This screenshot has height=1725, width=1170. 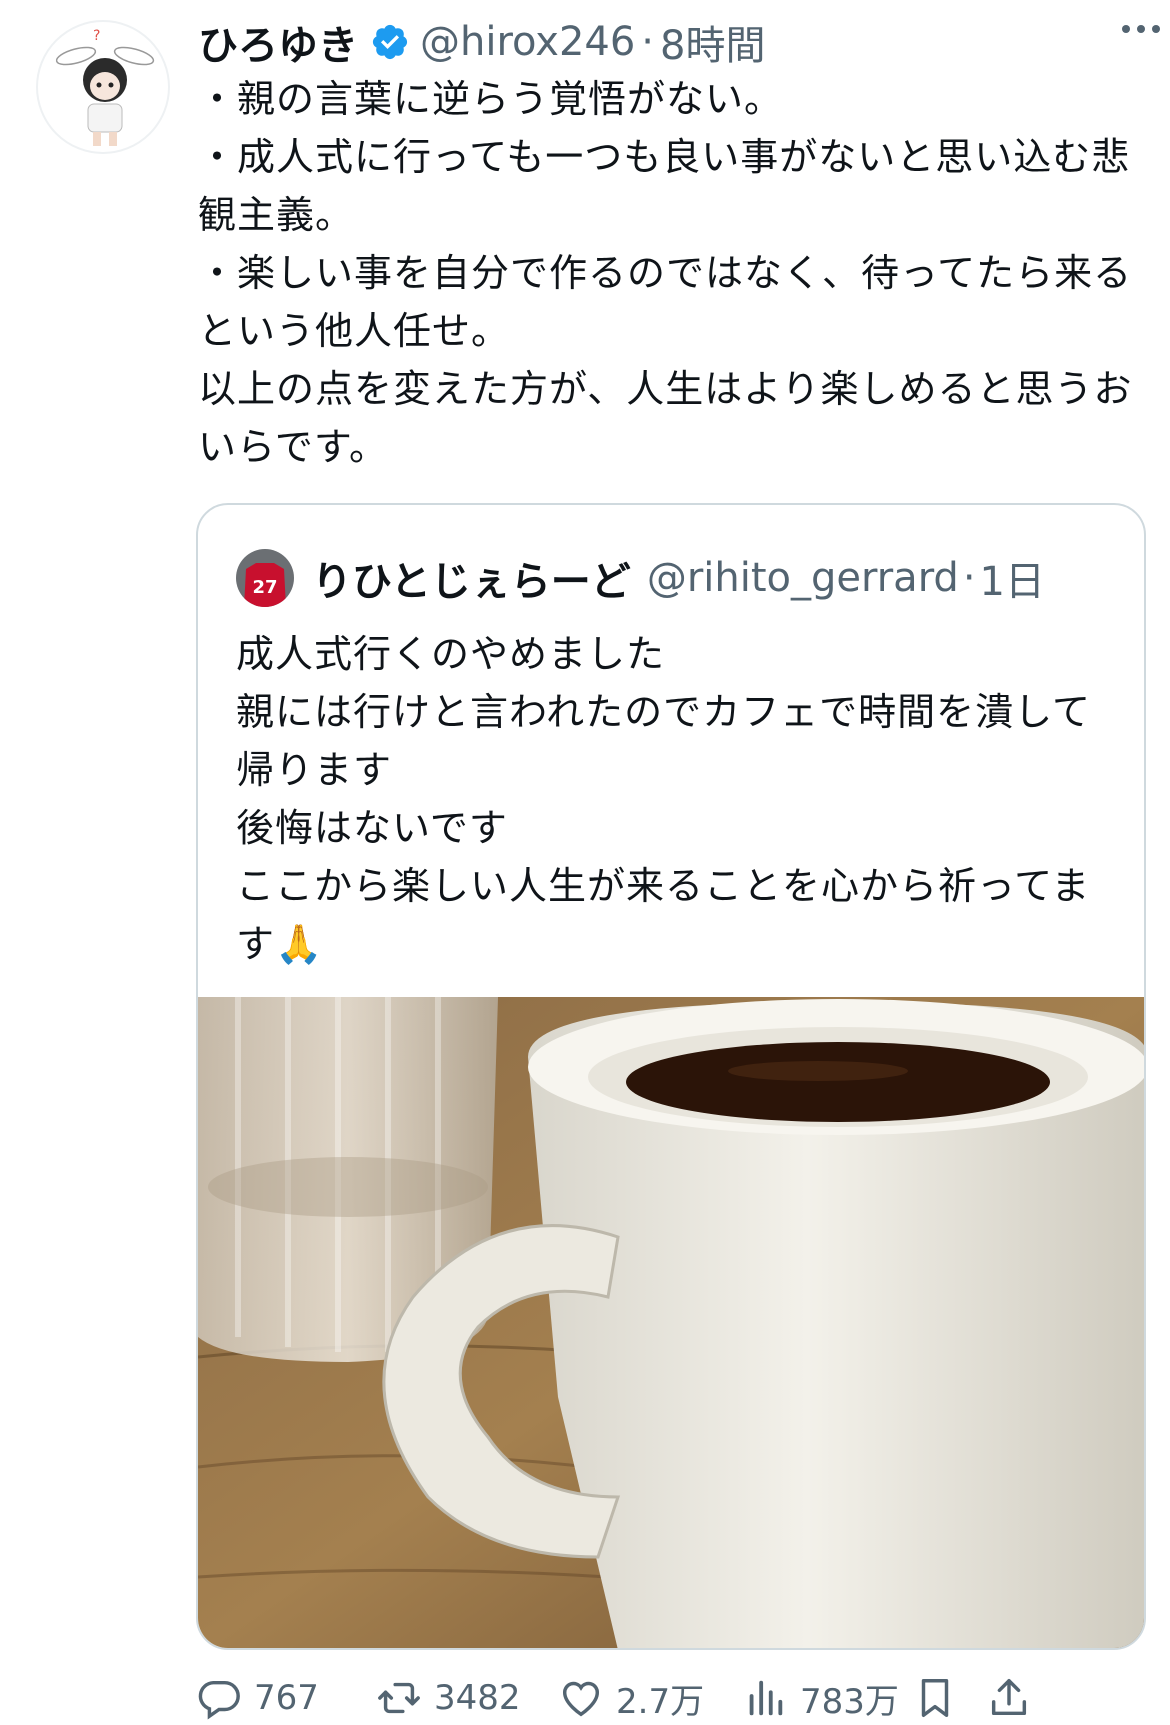 I want to click on views-button: 783万, so click(x=820, y=1698).